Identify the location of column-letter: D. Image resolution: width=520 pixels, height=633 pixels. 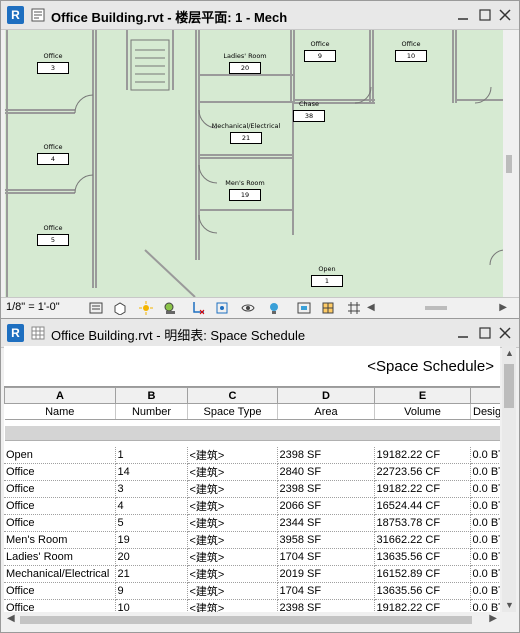
(326, 395).